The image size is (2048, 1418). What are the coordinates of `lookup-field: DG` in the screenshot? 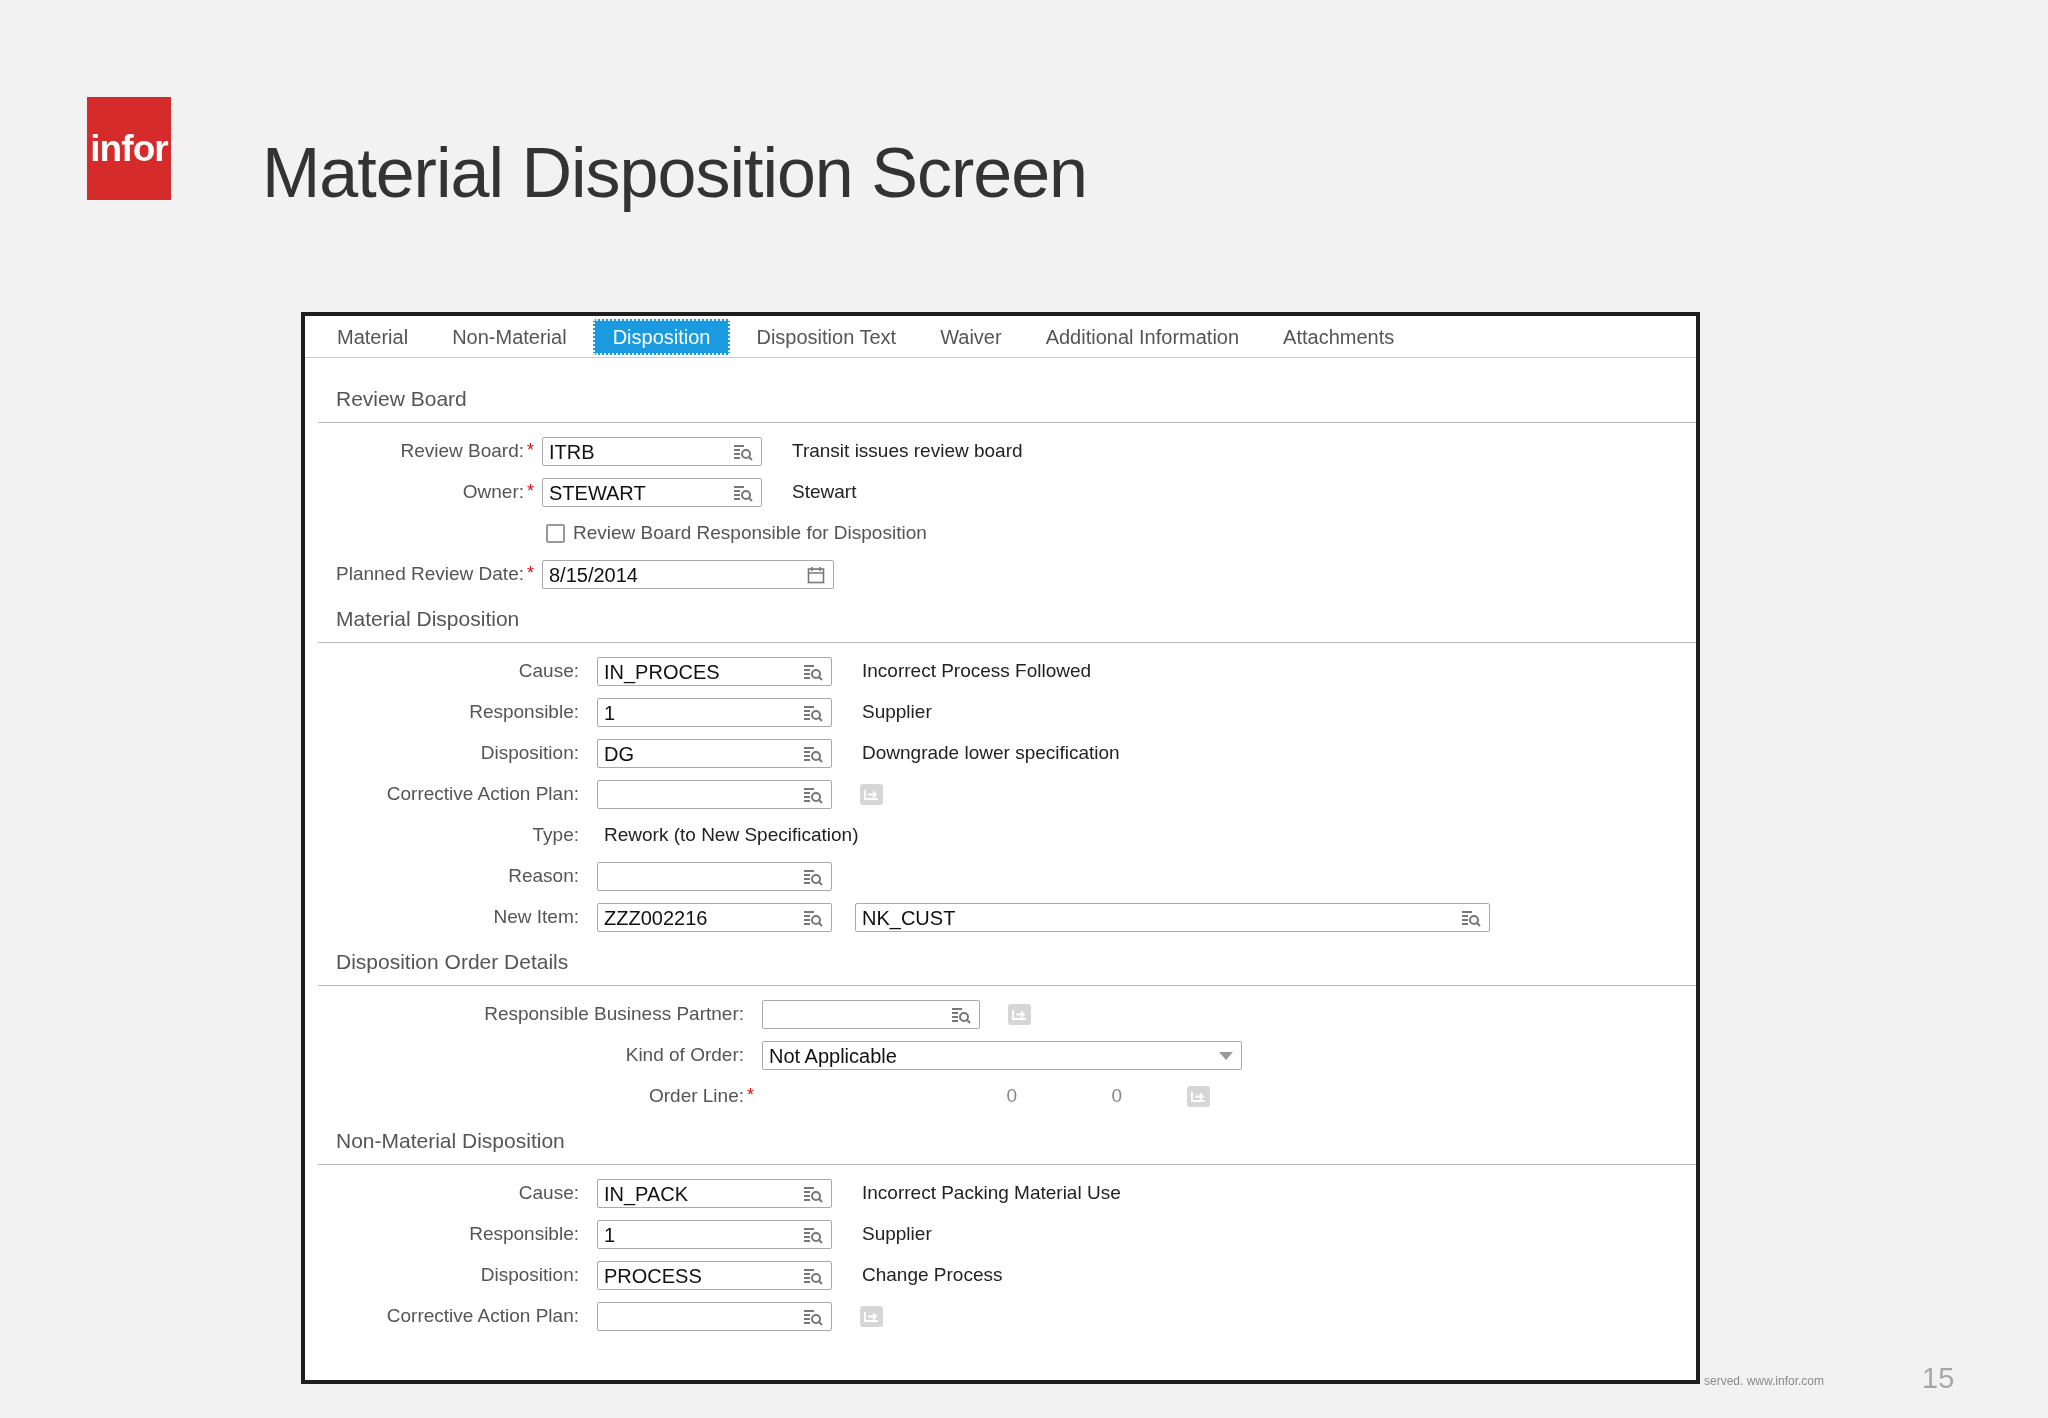 It's located at (714, 753).